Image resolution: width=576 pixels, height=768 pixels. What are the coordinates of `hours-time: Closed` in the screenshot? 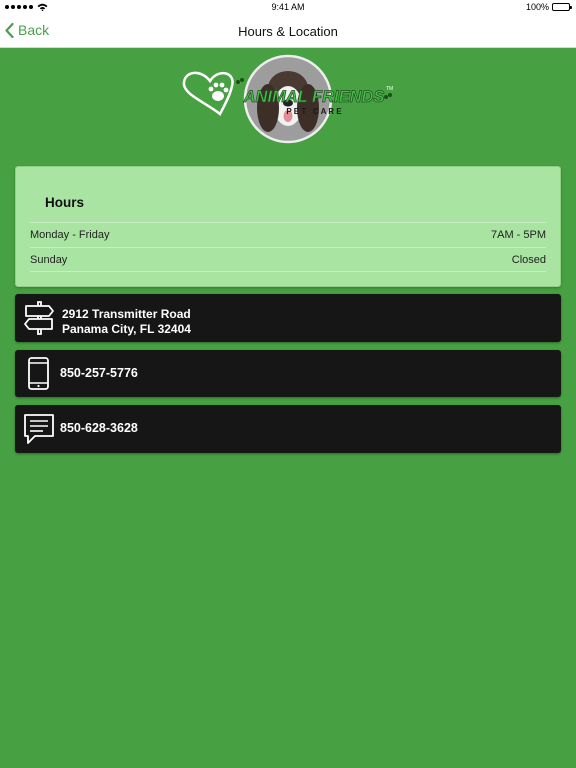 It's located at (528, 259).